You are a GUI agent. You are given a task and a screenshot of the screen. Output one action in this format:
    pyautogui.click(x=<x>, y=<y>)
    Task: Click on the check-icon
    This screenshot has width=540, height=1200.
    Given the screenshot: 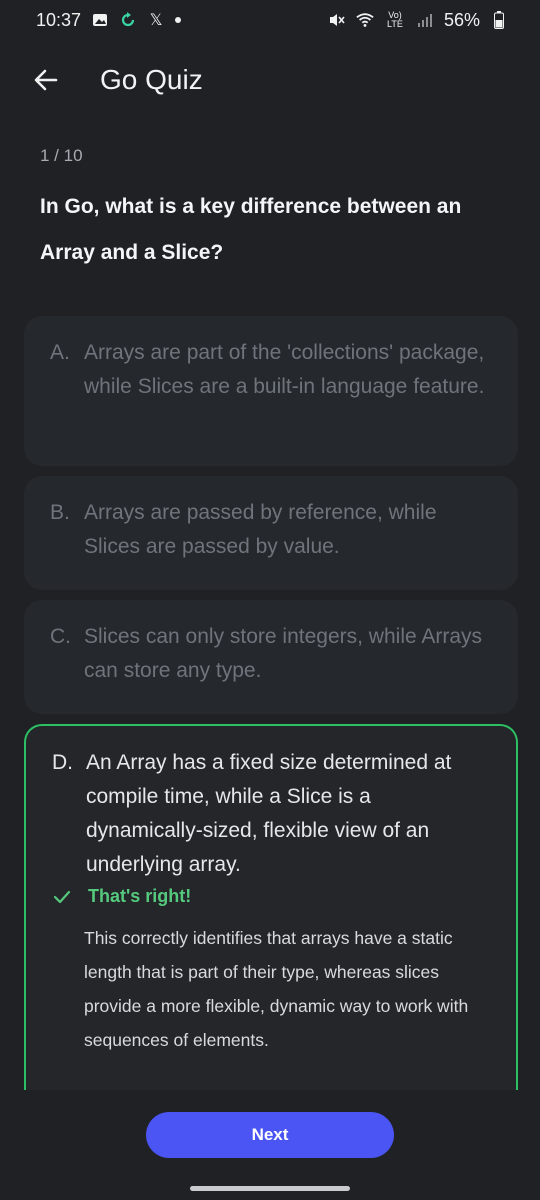 What is the action you would take?
    pyautogui.click(x=62, y=897)
    